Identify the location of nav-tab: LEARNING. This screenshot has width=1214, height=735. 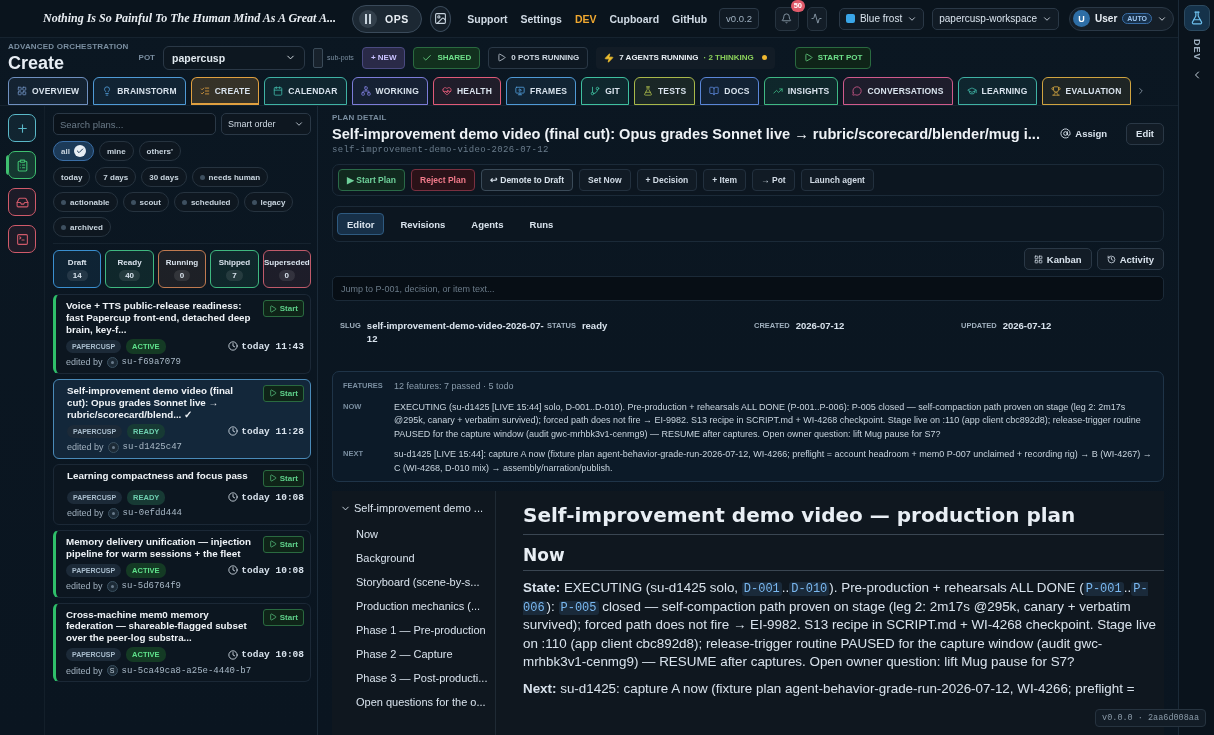
(997, 91).